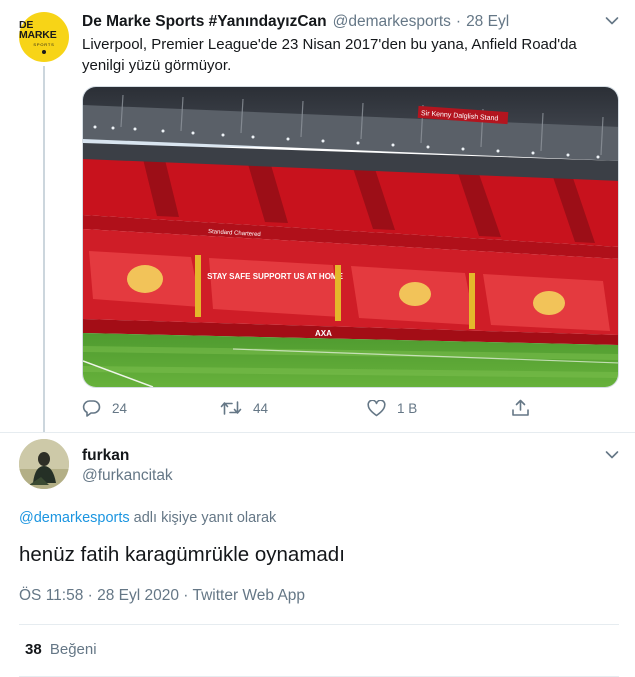 Image resolution: width=635 pixels, height=677 pixels. What do you see at coordinates (236, 408) in the screenshot?
I see `retweet-icon` at bounding box center [236, 408].